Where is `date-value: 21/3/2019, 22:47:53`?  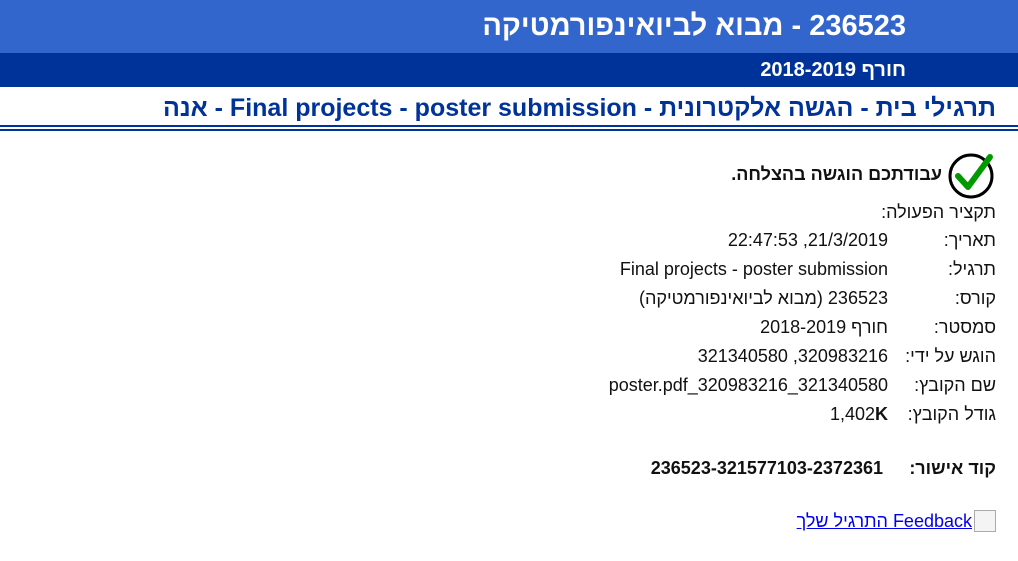 date-value: 21/3/2019, 22:47:53 is located at coordinates (807, 240).